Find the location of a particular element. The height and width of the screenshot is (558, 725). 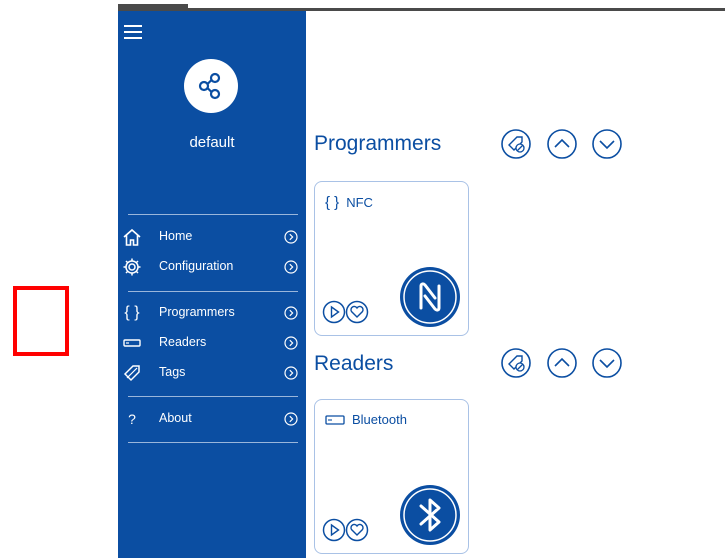

sidebar-item-about: ? About is located at coordinates (212, 419).